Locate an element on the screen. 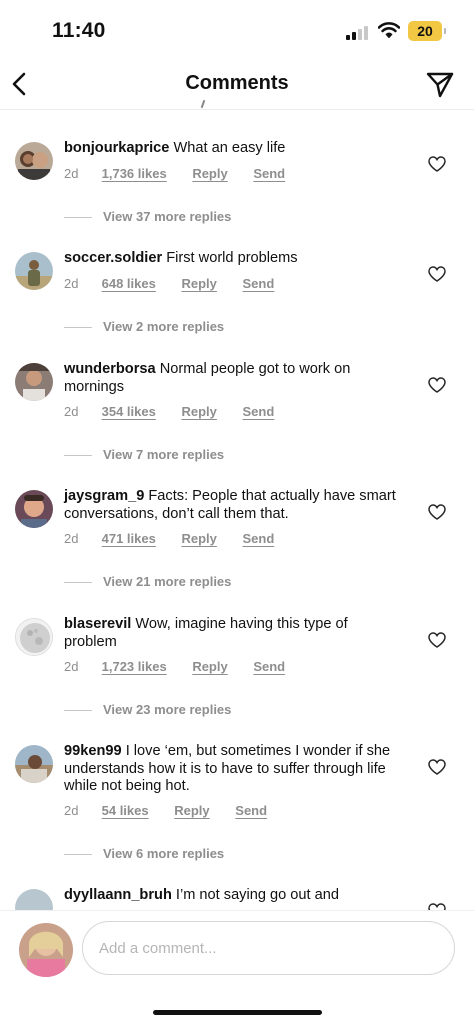 The height and width of the screenshot is (1025, 474). view-replies-button: View 37 more replies is located at coordinates (147, 216).